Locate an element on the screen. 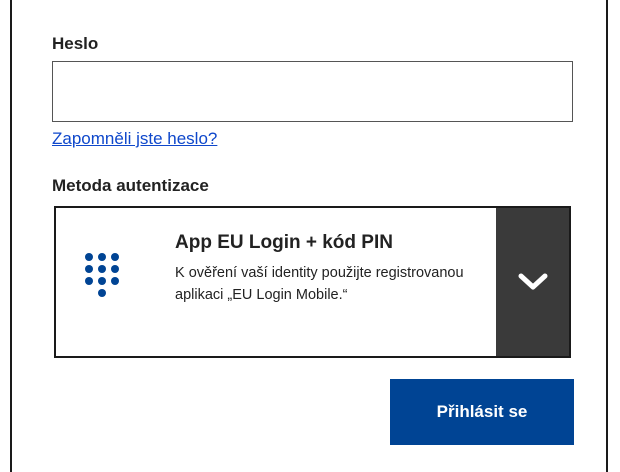 The width and height of the screenshot is (620, 472). forgot-password-link: Zapomněli jste heslo? is located at coordinates (134, 139).